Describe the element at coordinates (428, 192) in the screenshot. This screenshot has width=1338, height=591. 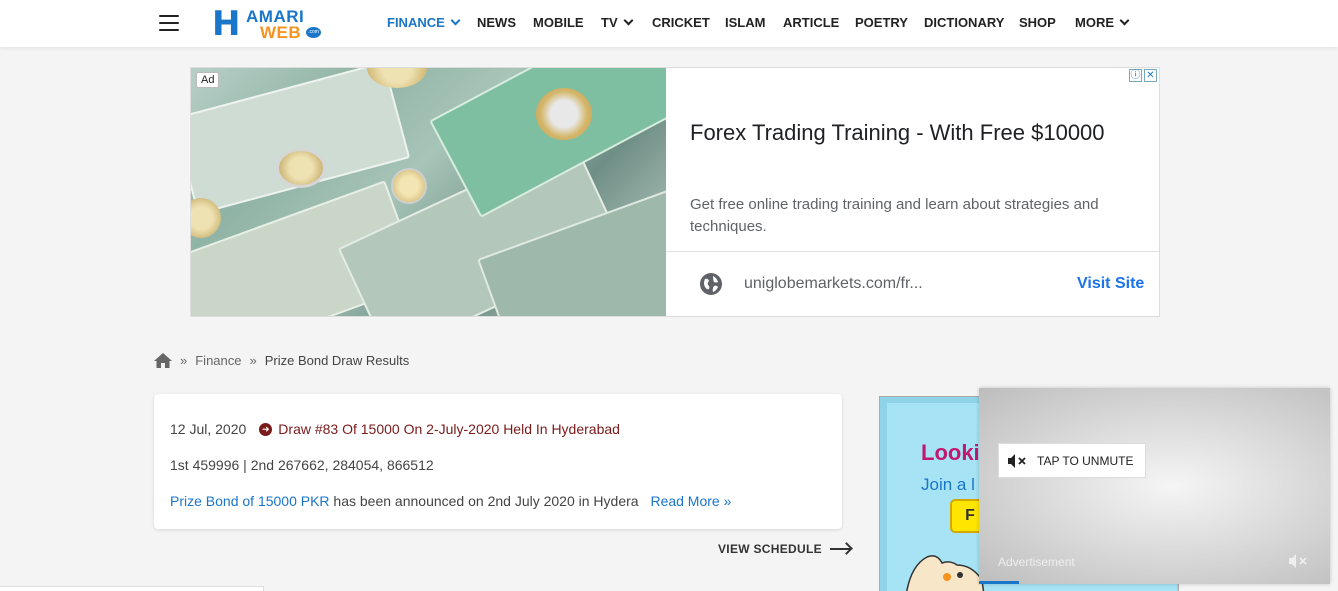
I see `money-image` at that location.